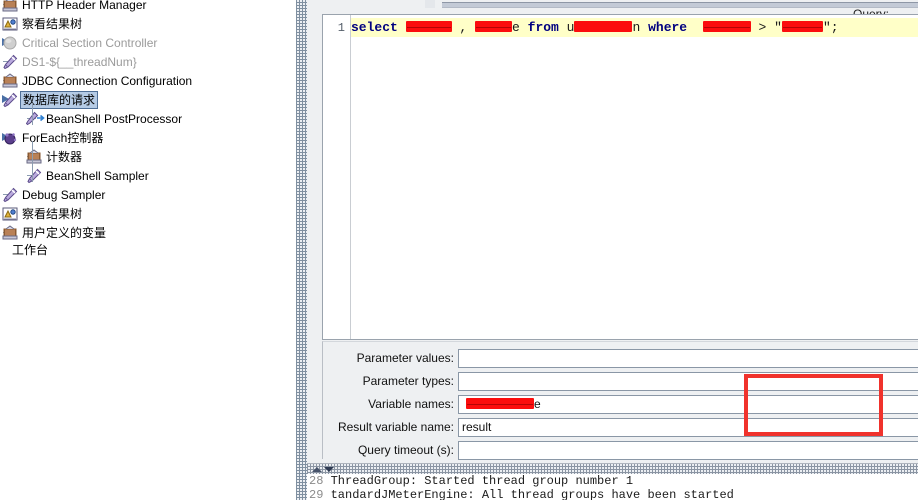  Describe the element at coordinates (830, 27) in the screenshot. I see `sql-text: ";` at that location.